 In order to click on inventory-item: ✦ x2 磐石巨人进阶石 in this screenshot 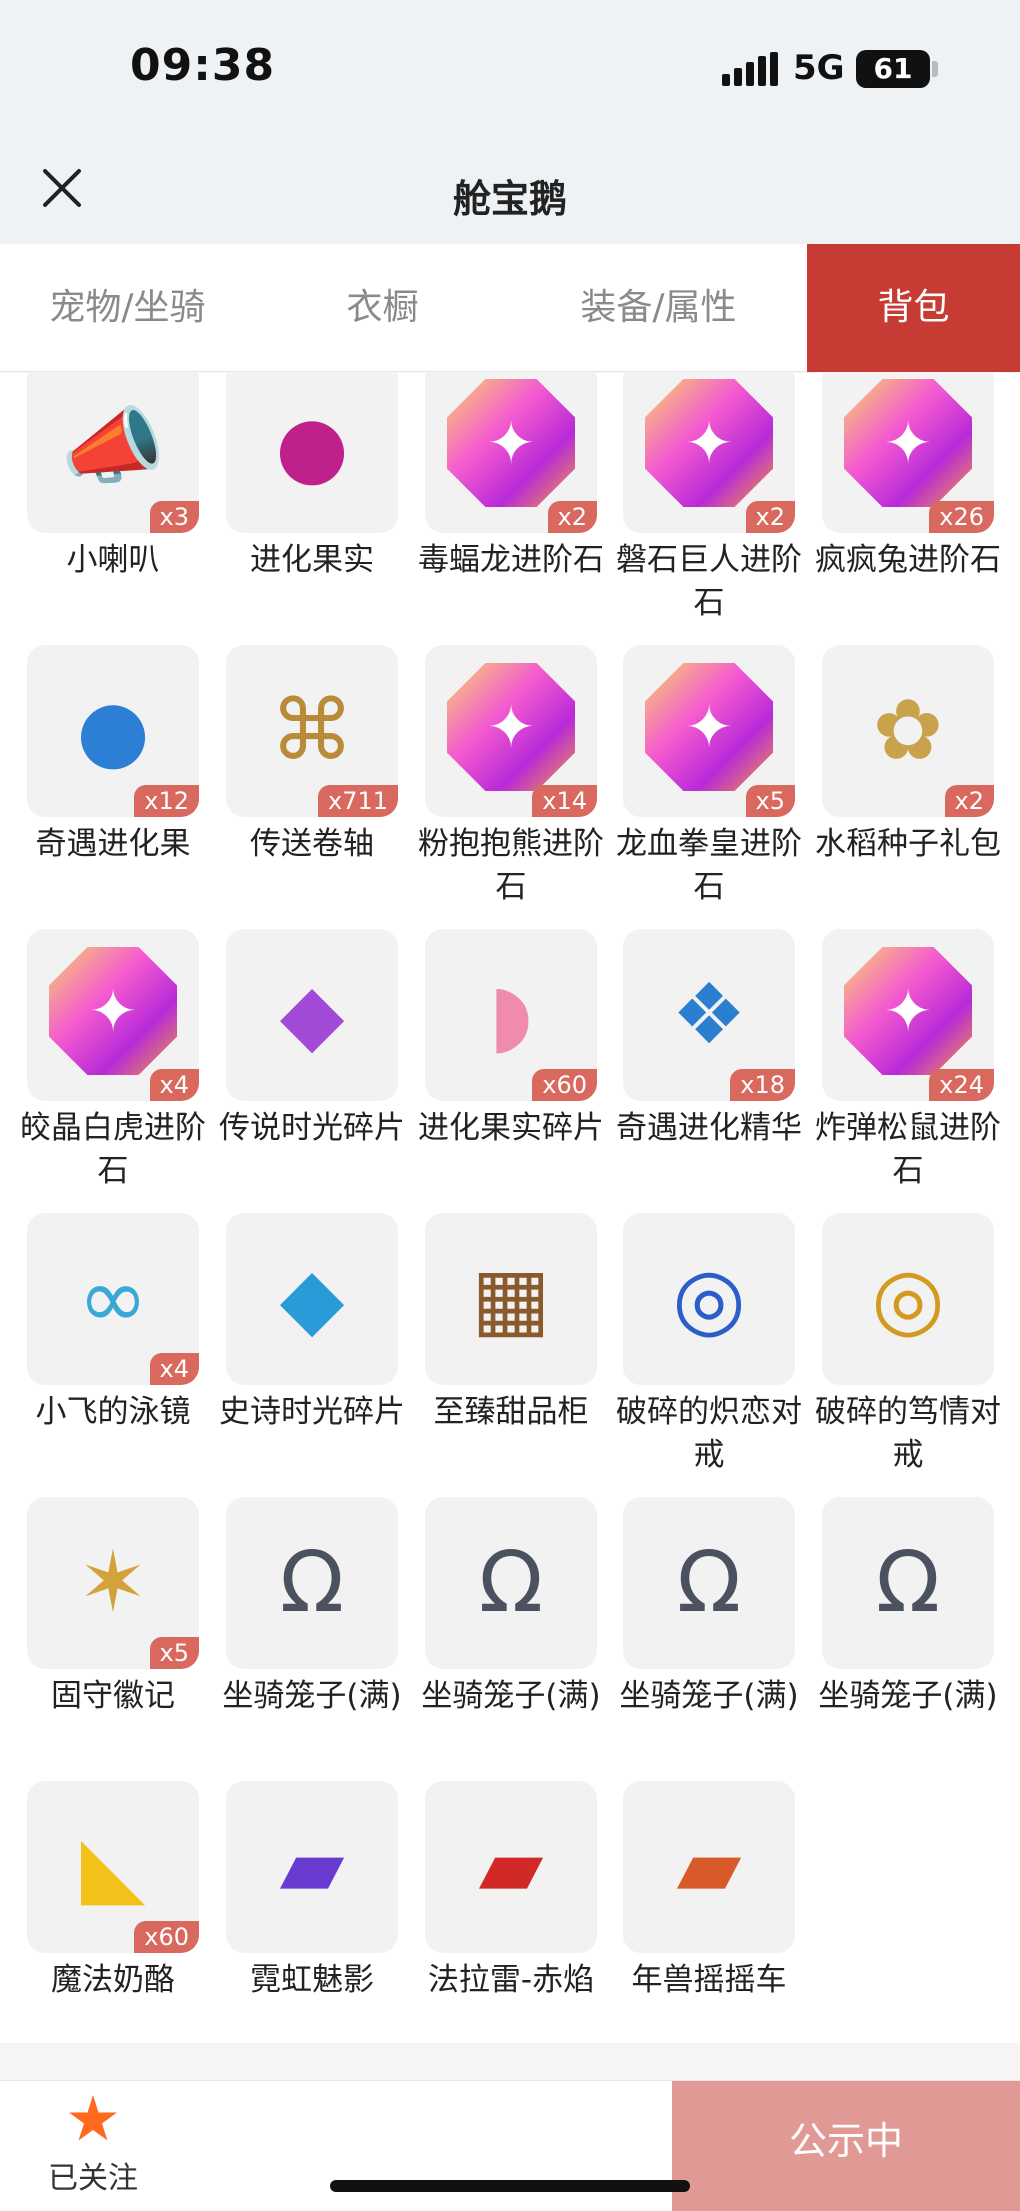, I will do `click(709, 499)`.